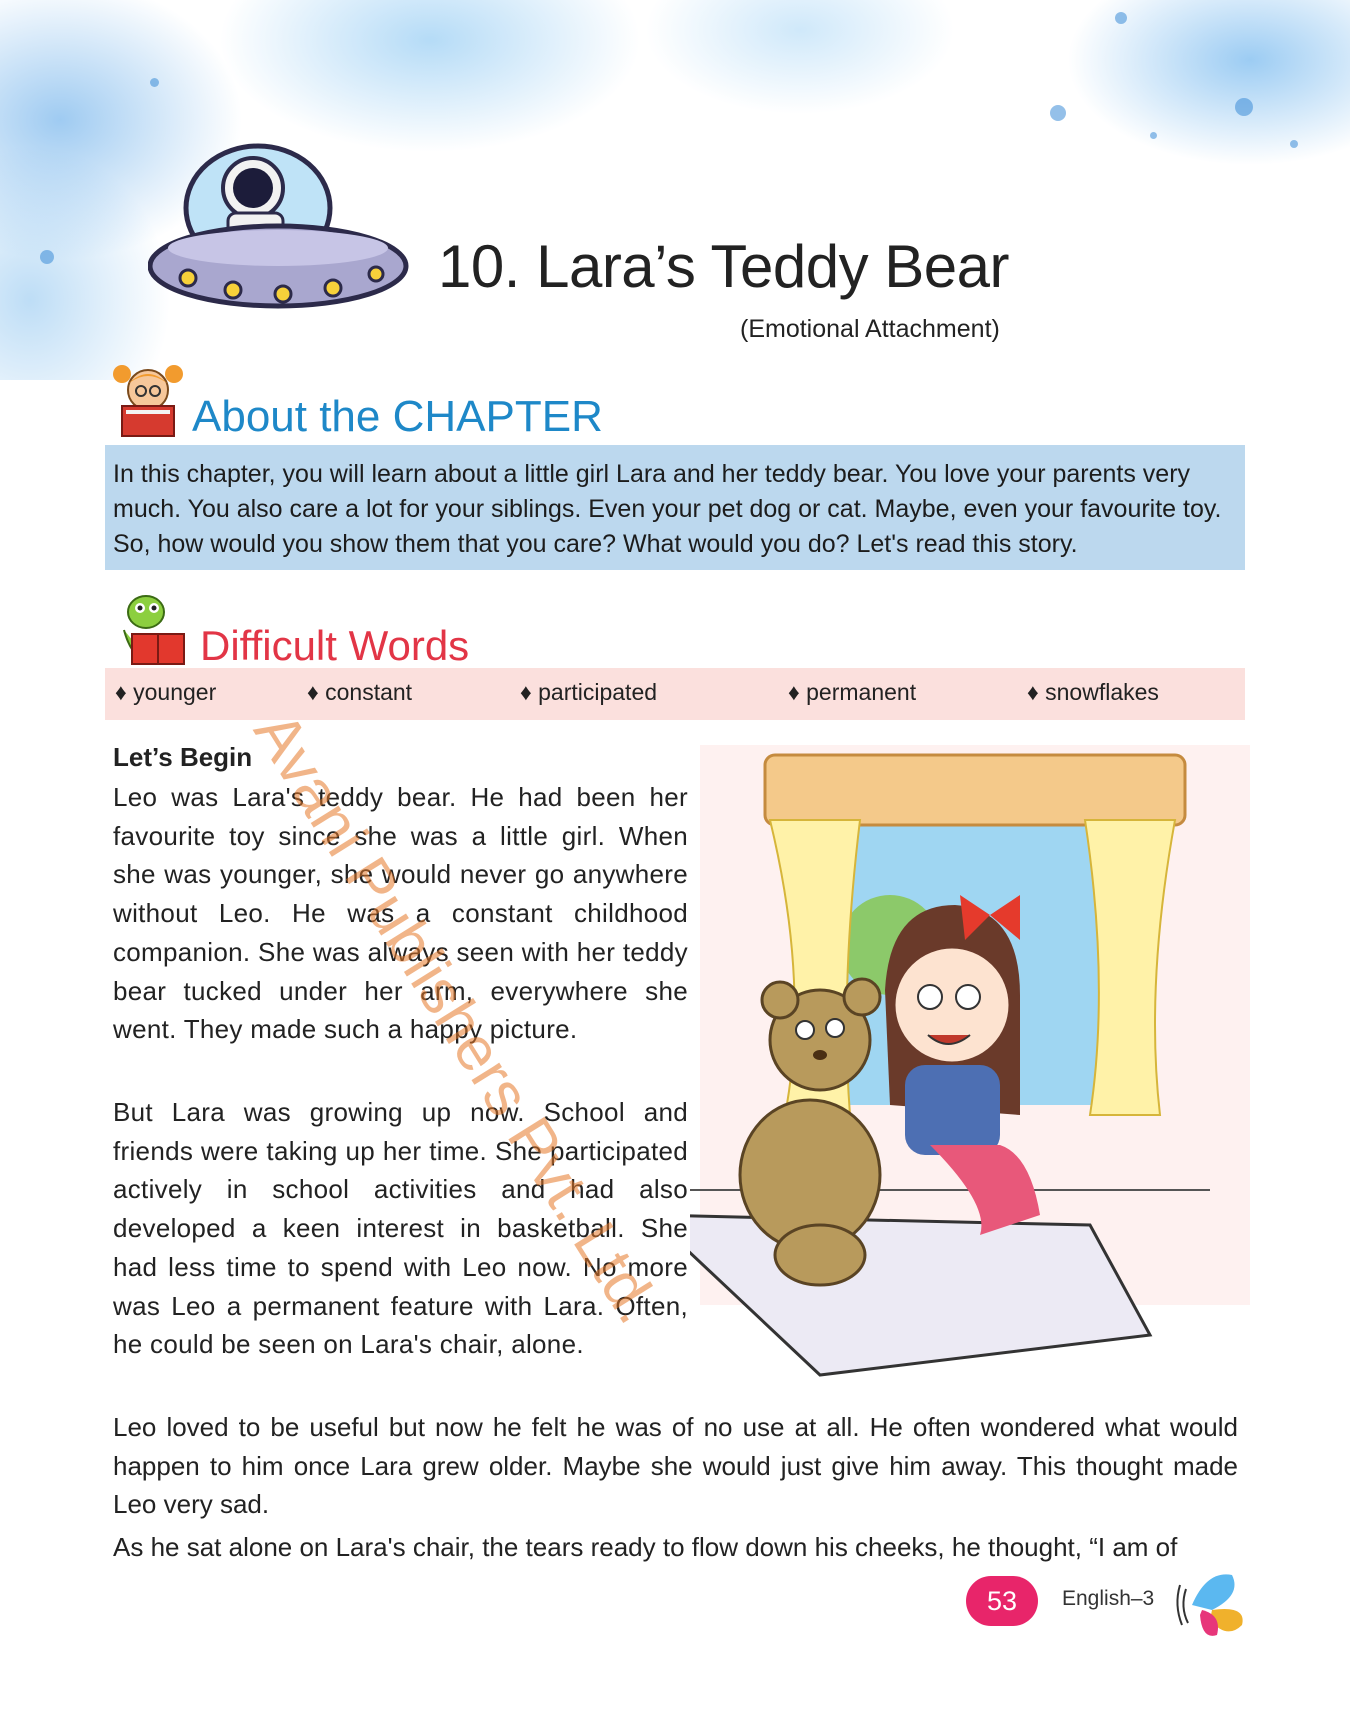 The height and width of the screenshot is (1725, 1350). Describe the element at coordinates (166, 692) in the screenshot. I see `difficult-word: ♦ younger` at that location.